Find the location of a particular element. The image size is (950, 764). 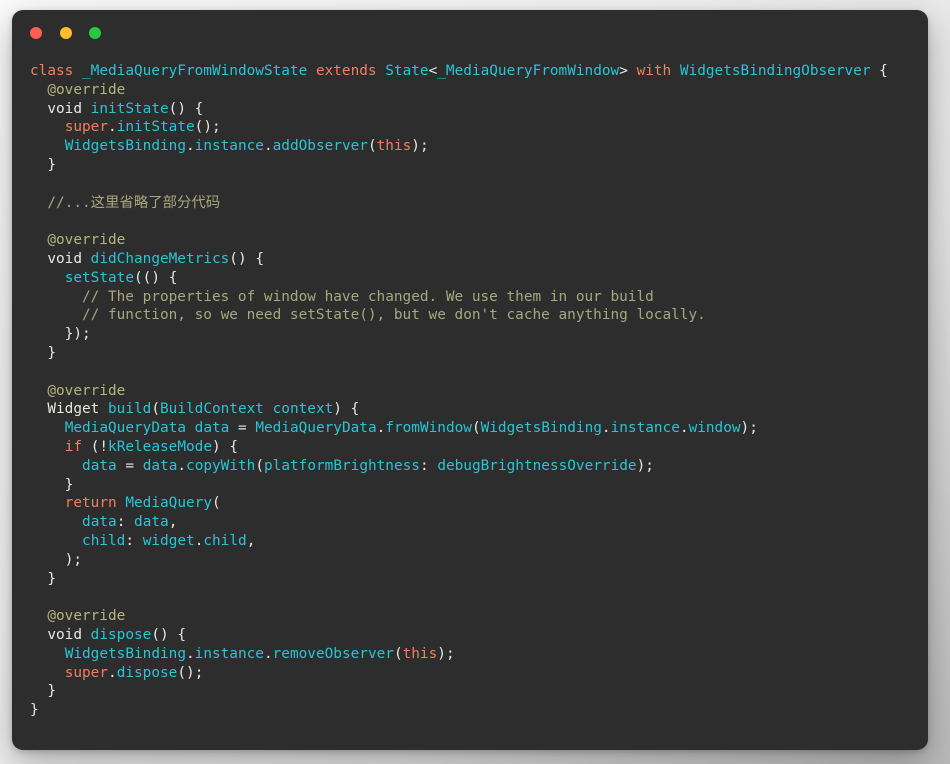

code-line: }); is located at coordinates (77, 334).